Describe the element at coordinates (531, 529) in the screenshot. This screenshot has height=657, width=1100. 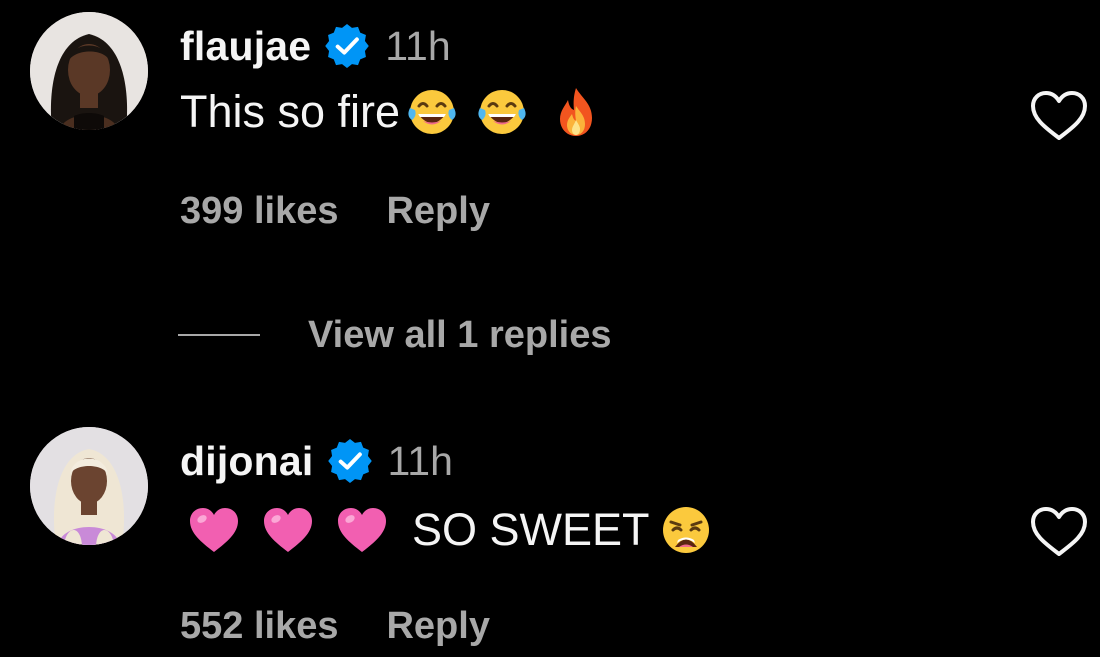
I see `comment-text-content: SO SWEET` at that location.